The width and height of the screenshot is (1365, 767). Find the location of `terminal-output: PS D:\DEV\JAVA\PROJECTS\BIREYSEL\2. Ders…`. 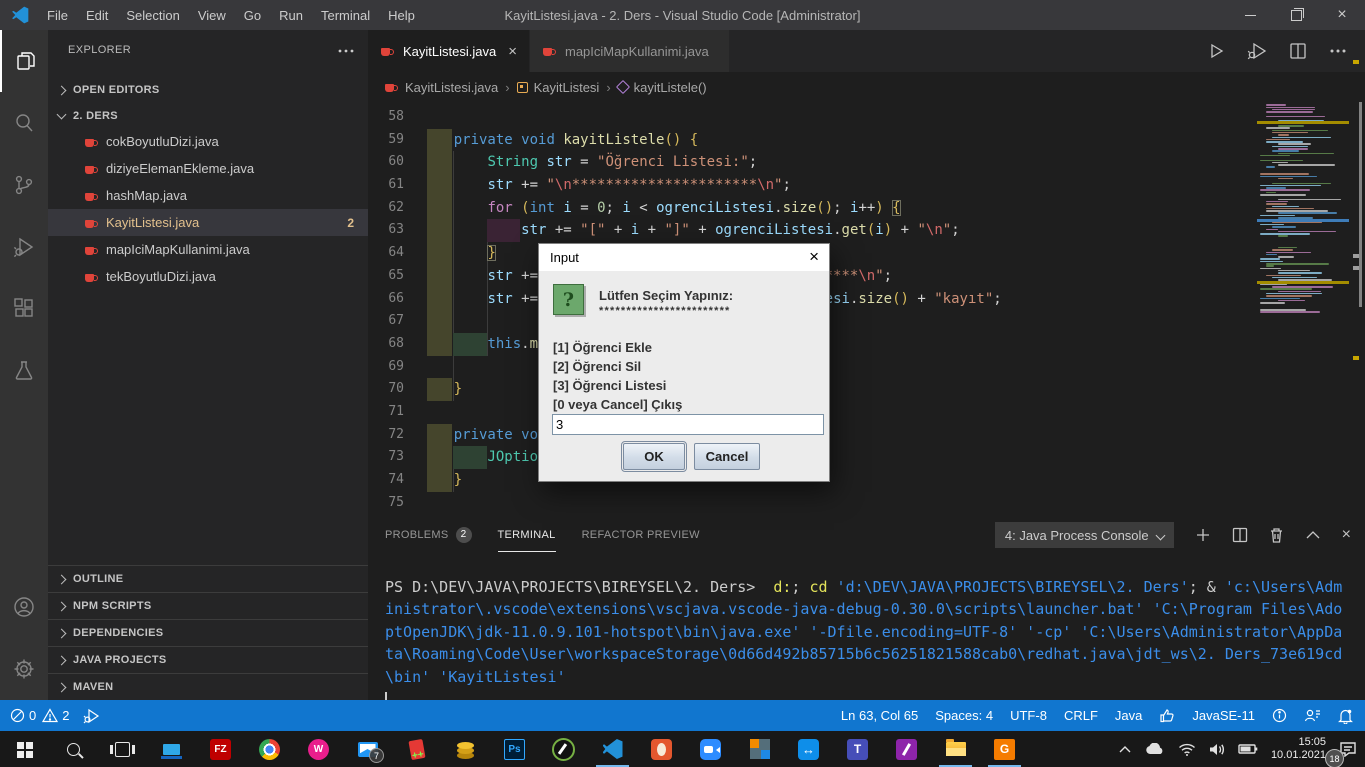

terminal-output: PS D:\DEV\JAVA\PROJECTS\BIREYSEL\2. Ders… is located at coordinates (872, 644).